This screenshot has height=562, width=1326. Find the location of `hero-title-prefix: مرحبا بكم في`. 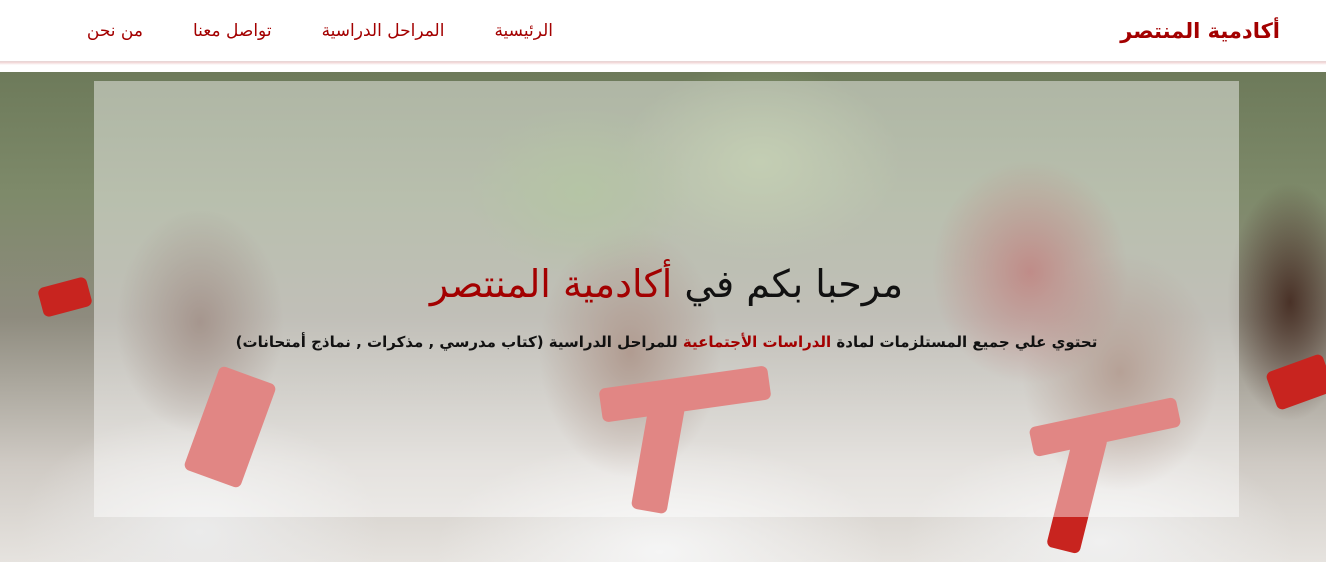

hero-title-prefix: مرحبا بكم في is located at coordinates (788, 284).